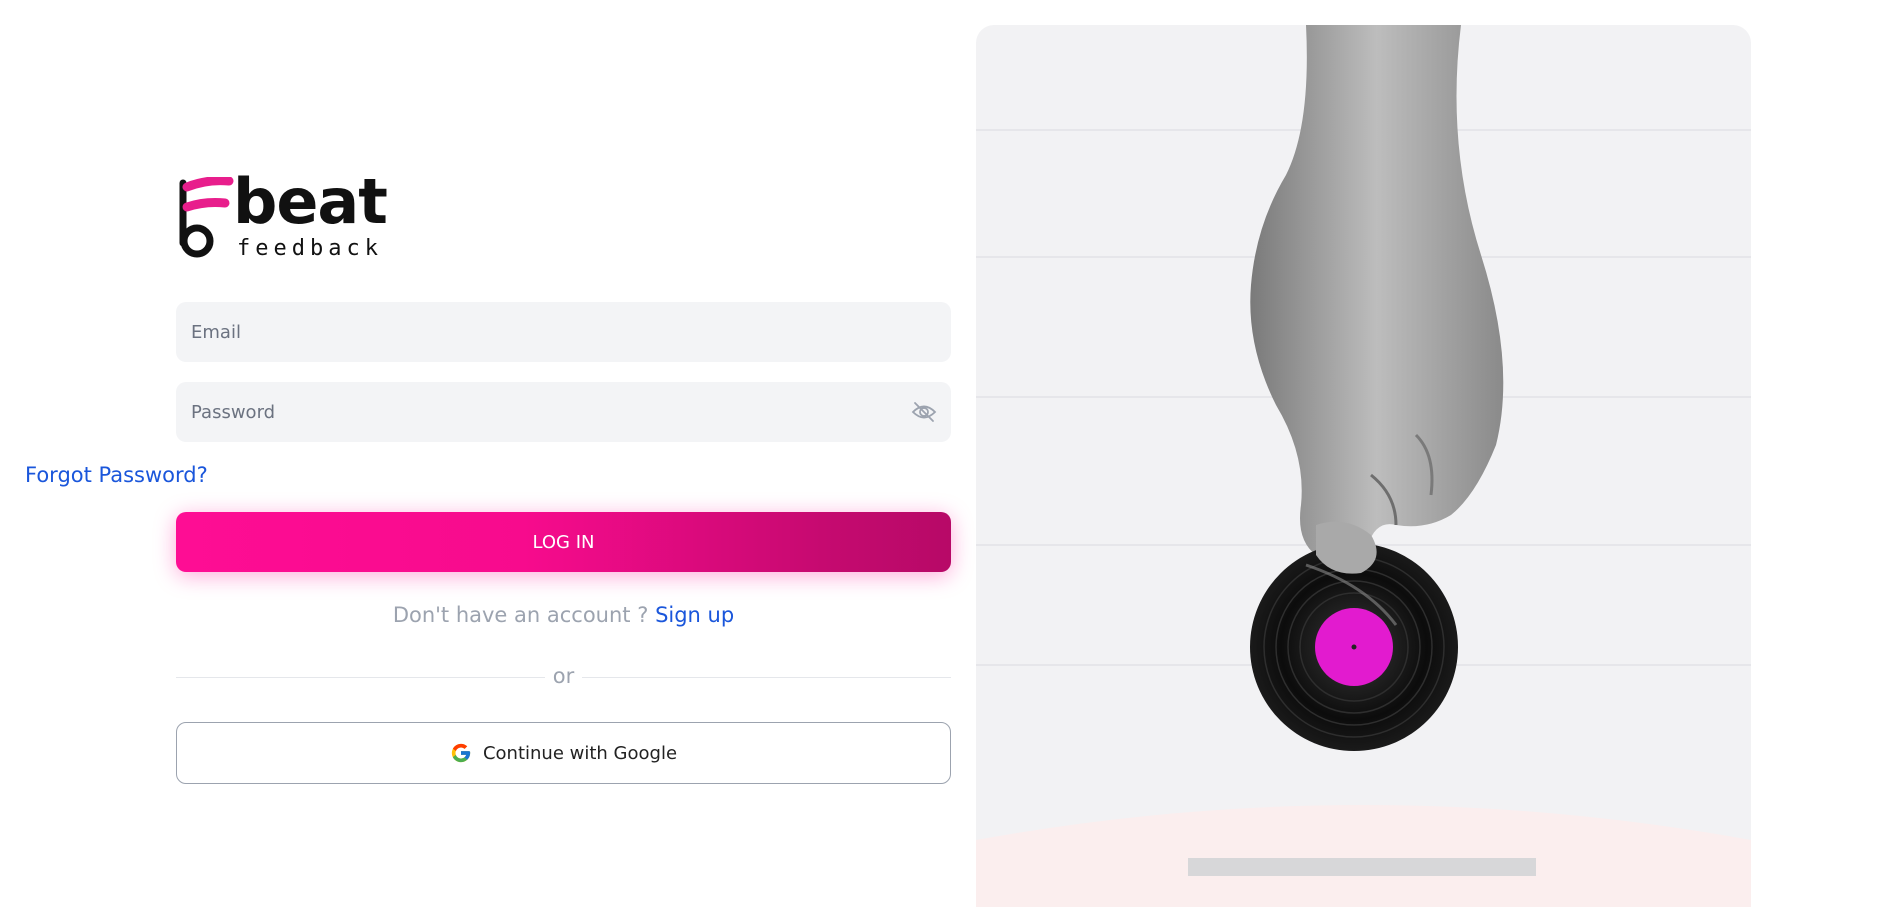 Image resolution: width=1902 pixels, height=907 pixels. I want to click on email-input, so click(563, 332).